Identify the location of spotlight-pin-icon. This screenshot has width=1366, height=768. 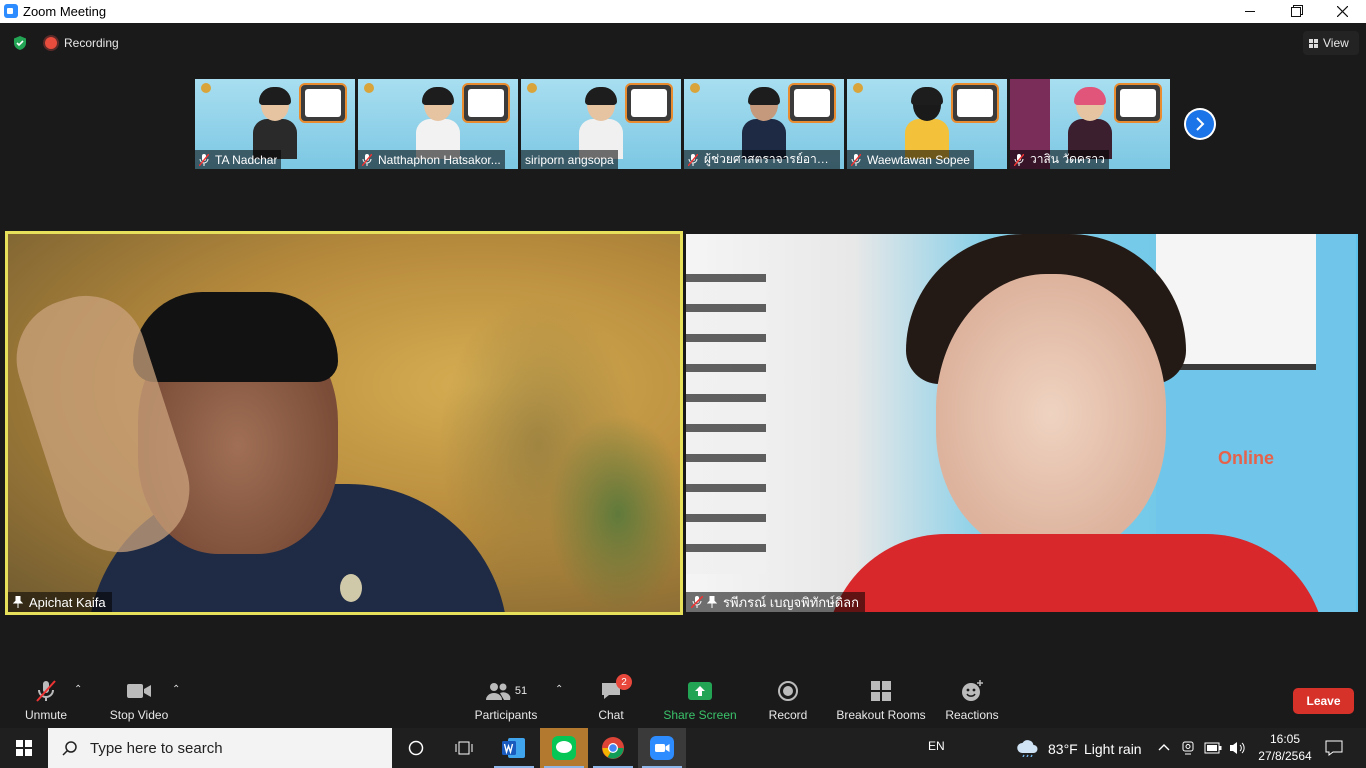
(18, 602).